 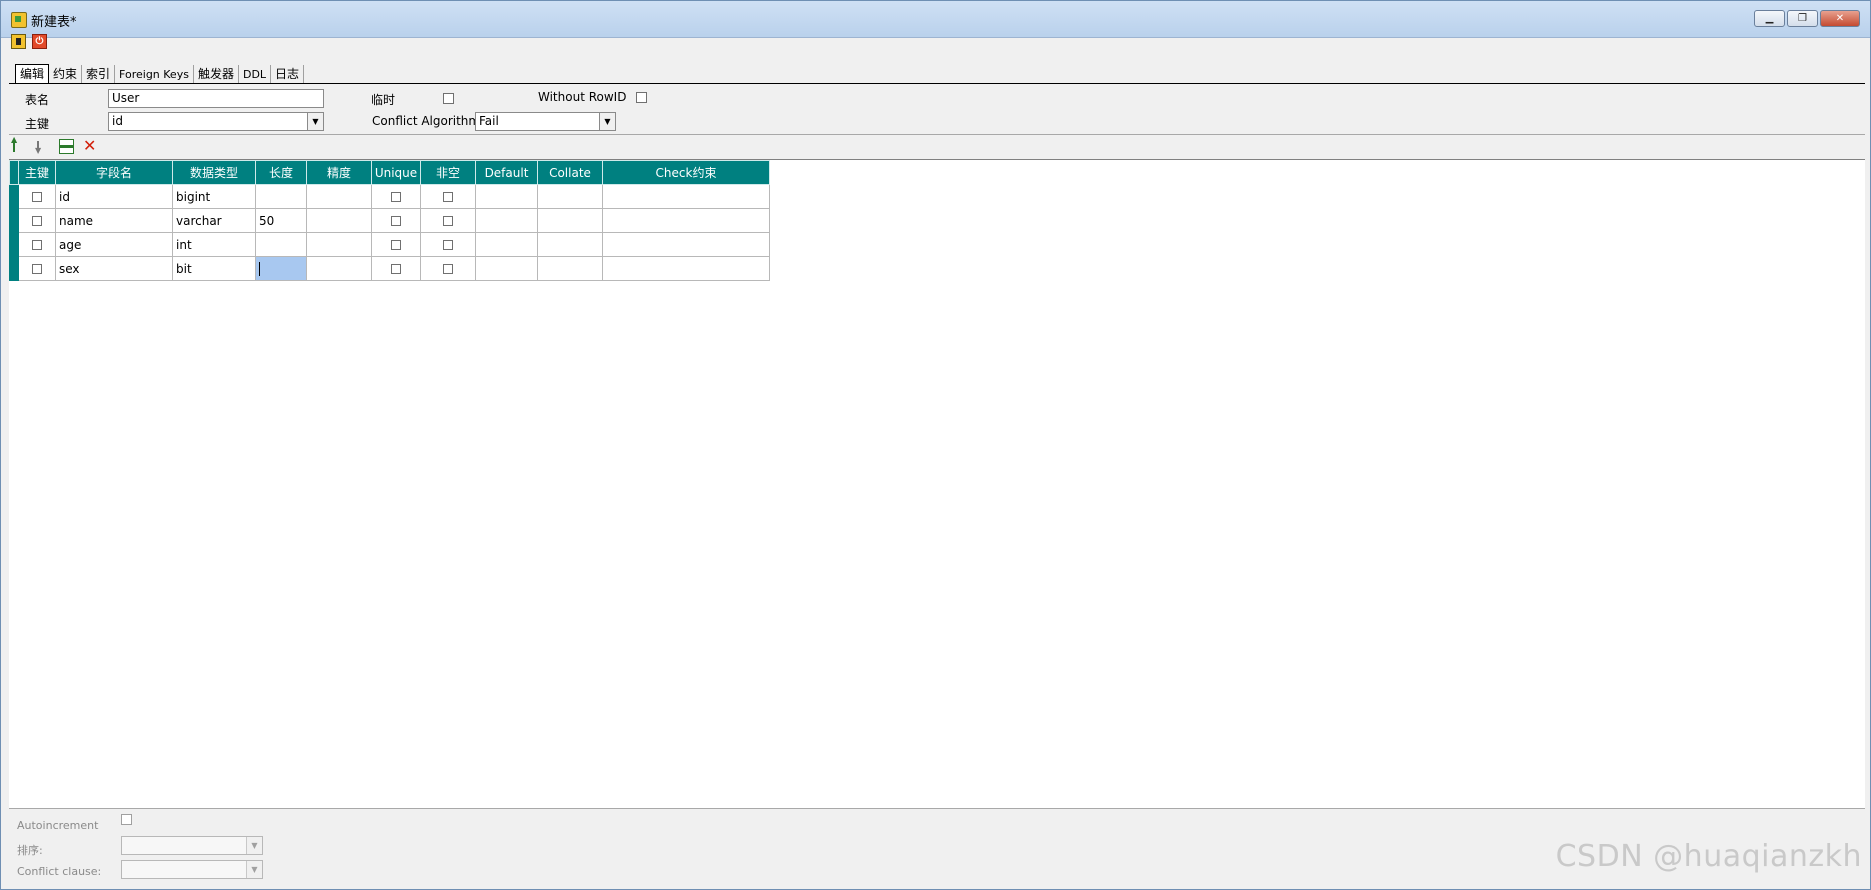 What do you see at coordinates (216, 121) in the screenshot?
I see `primary-key-select: id ▼` at bounding box center [216, 121].